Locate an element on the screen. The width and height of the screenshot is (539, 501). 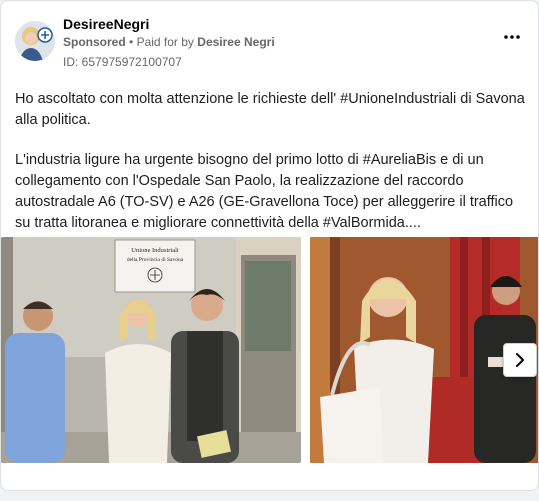
page-name: DesireeNegri is located at coordinates (106, 24).